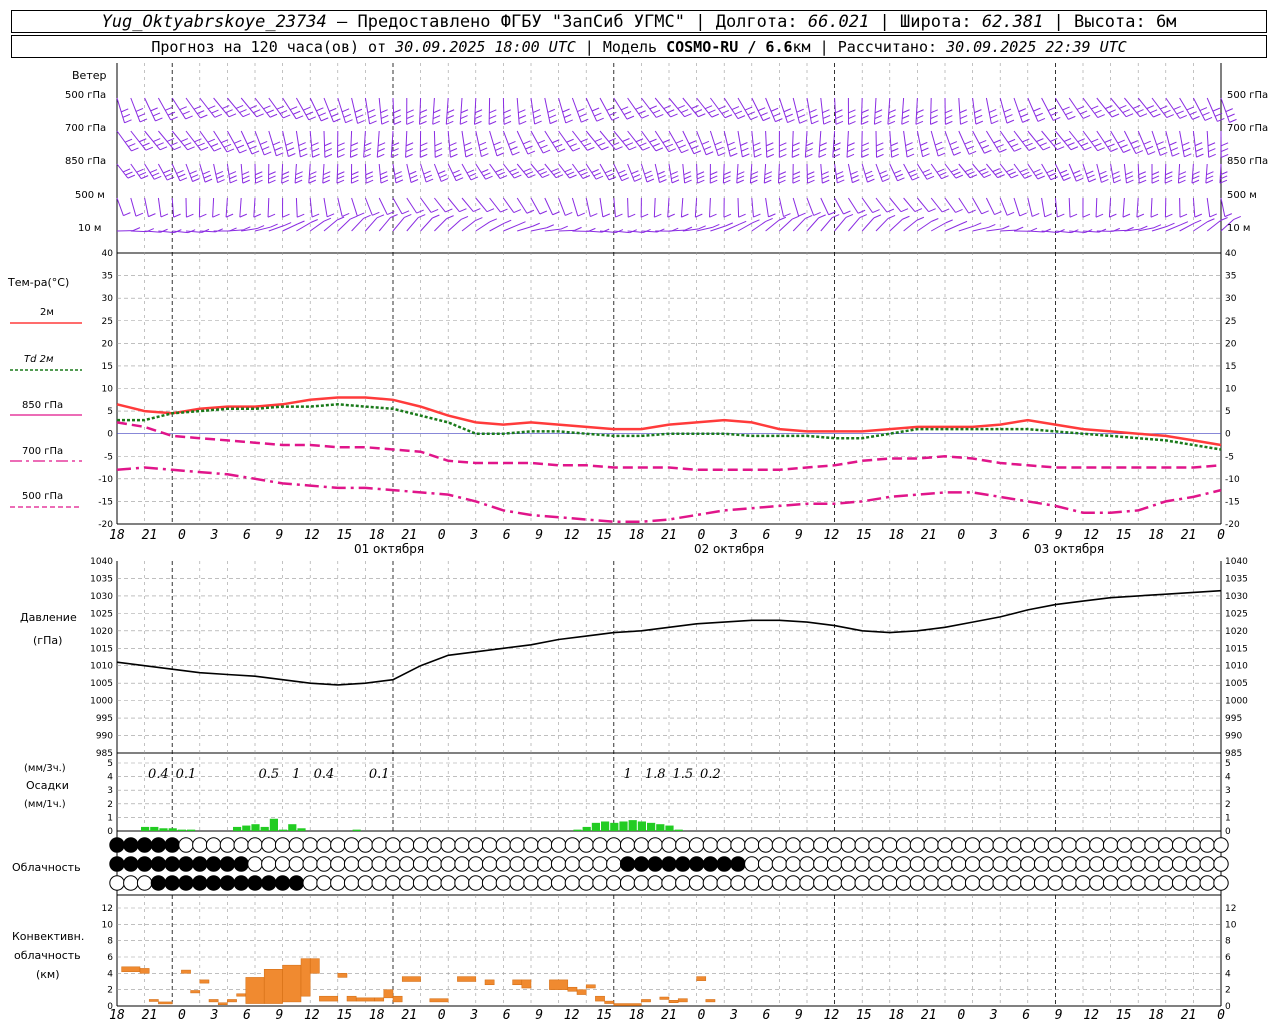 The width and height of the screenshot is (1280, 1024). What do you see at coordinates (1228, 974) in the screenshot?
I see `conv-tick-right: 4` at bounding box center [1228, 974].